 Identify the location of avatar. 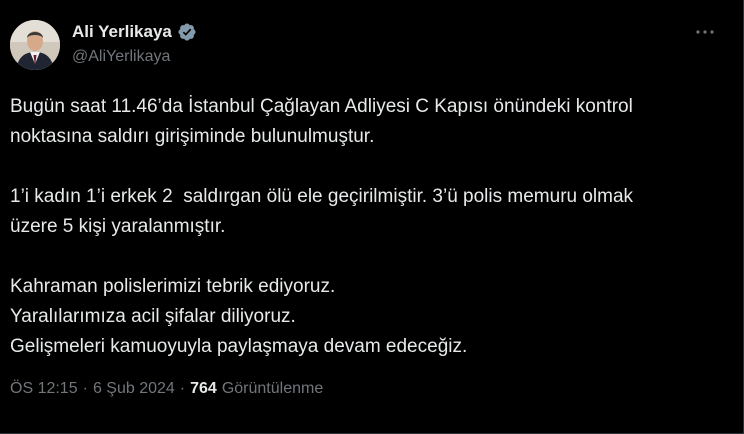
(35, 45).